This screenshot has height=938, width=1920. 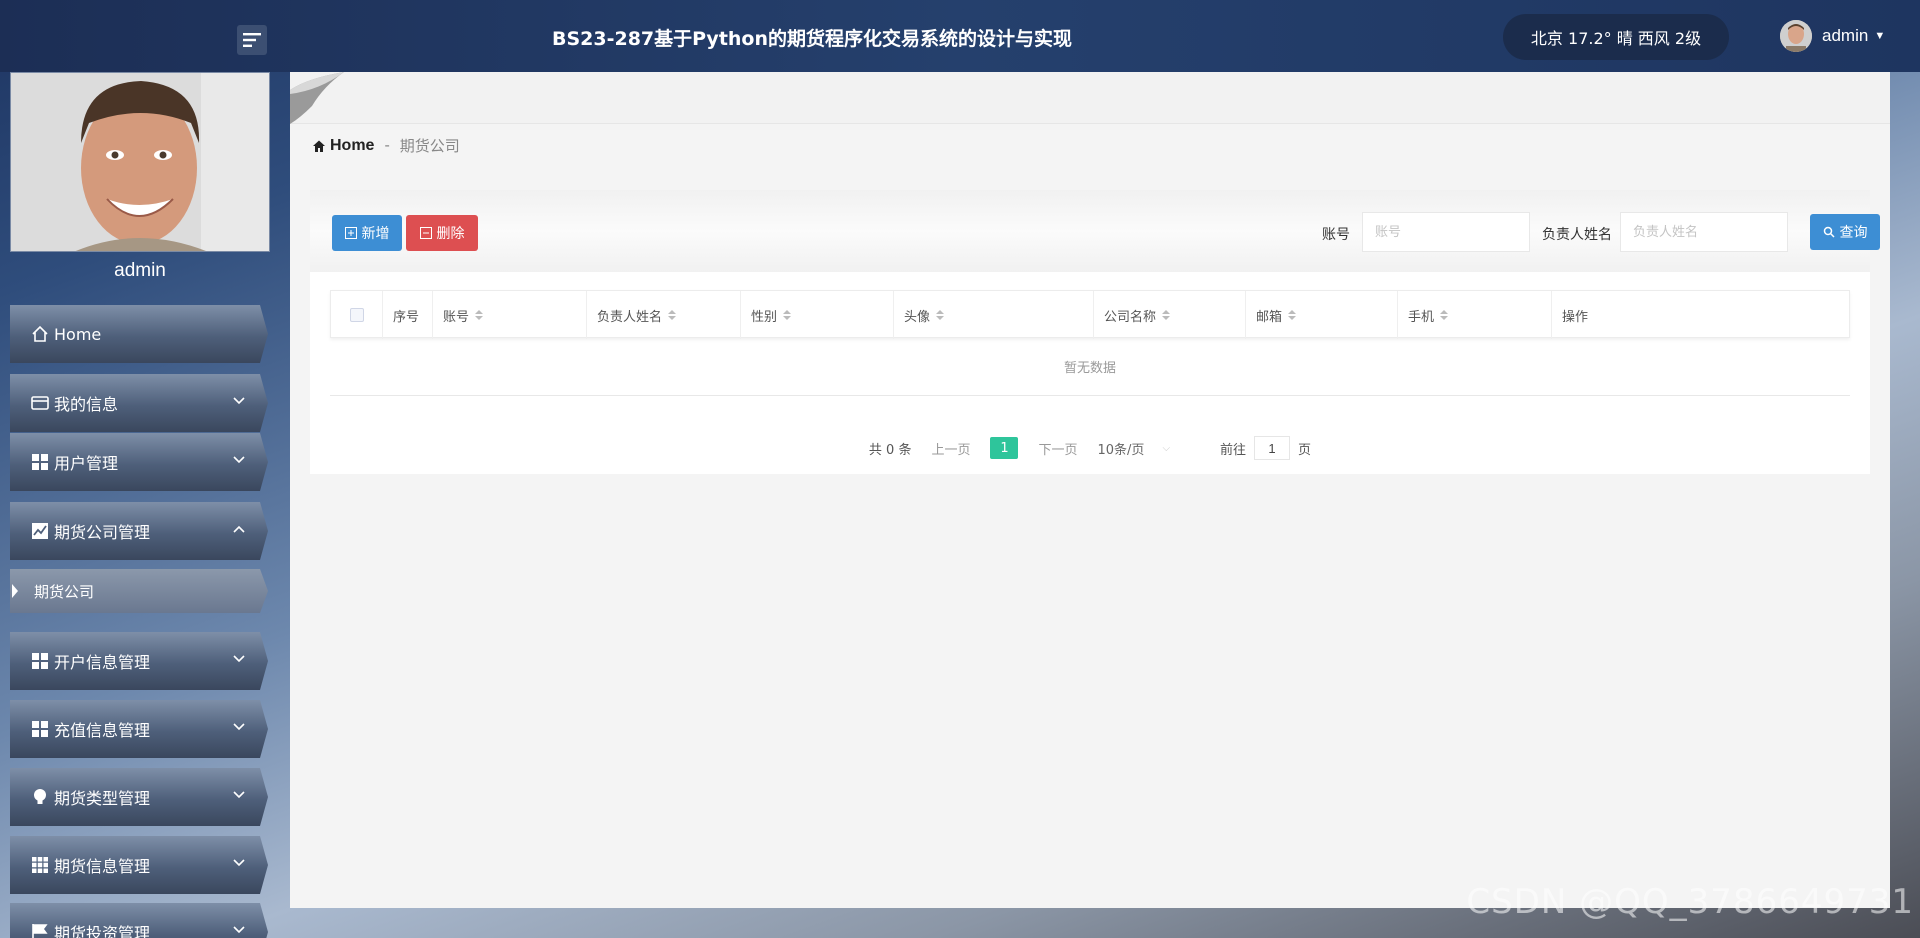 What do you see at coordinates (102, 798) in the screenshot?
I see `sidebar-item-label: 期货类型管理` at bounding box center [102, 798].